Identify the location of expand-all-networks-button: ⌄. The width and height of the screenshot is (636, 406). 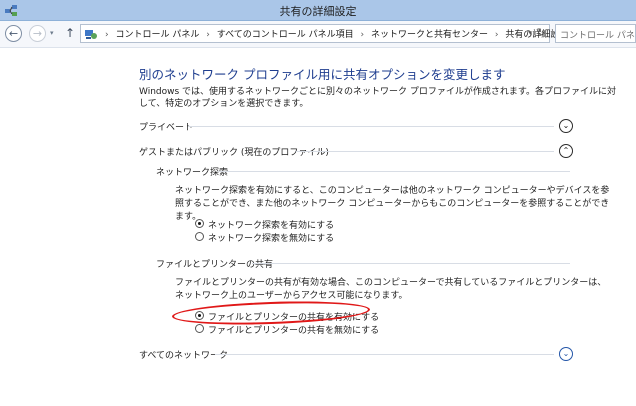
(566, 354).